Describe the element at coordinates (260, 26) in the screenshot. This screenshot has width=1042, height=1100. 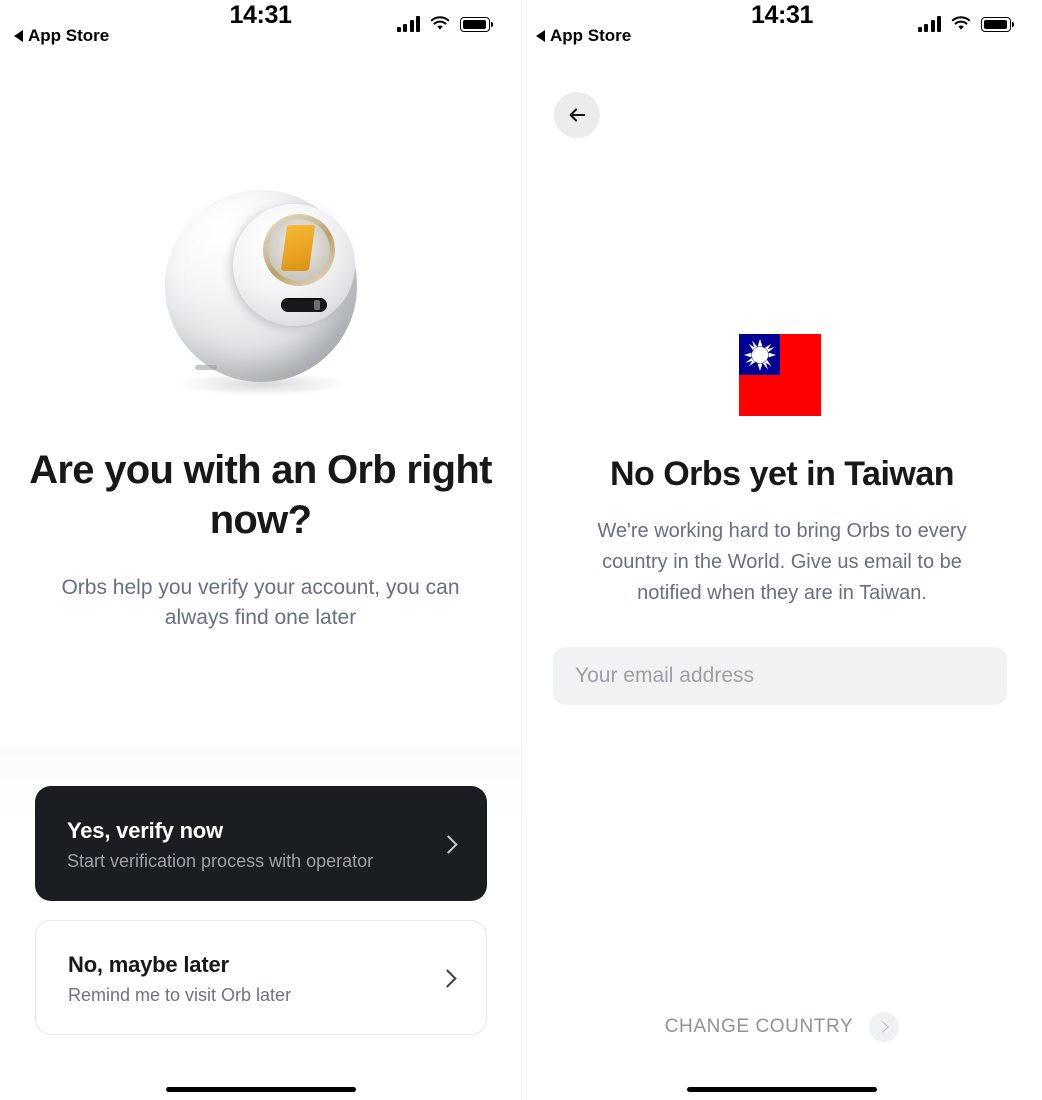
I see `status-bar-left: 14:31 App Store` at that location.